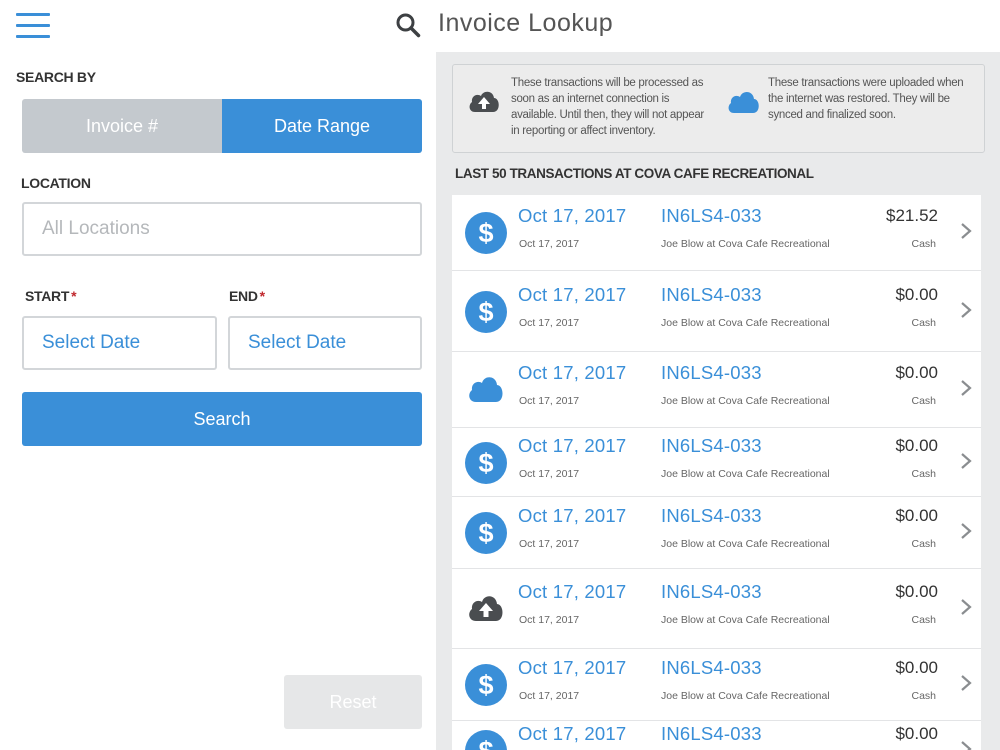 The width and height of the screenshot is (1000, 750). Describe the element at coordinates (247, 296) in the screenshot. I see `end-label: END *` at that location.